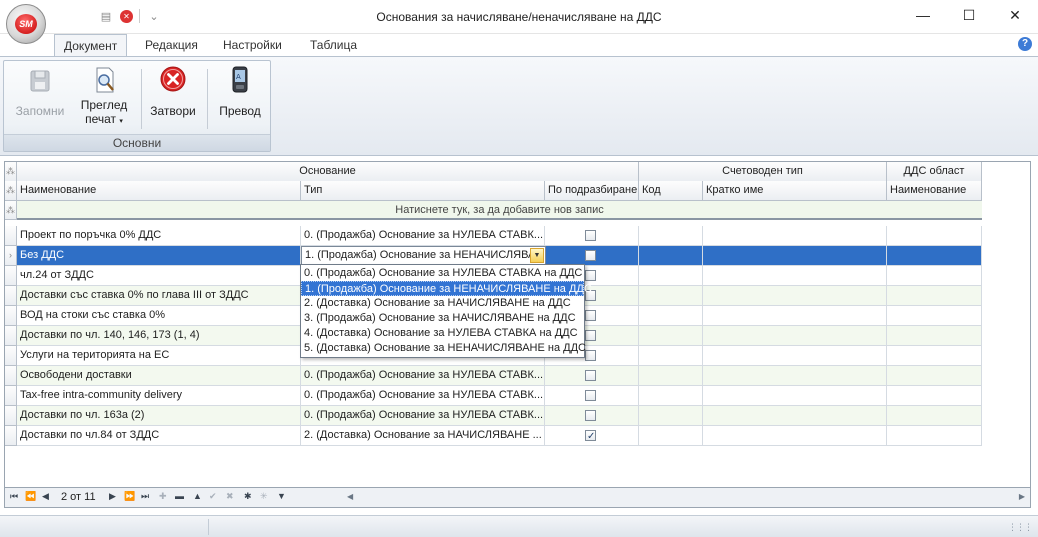  What do you see at coordinates (91, 45) in the screenshot?
I see `tab-document: Документ` at bounding box center [91, 45].